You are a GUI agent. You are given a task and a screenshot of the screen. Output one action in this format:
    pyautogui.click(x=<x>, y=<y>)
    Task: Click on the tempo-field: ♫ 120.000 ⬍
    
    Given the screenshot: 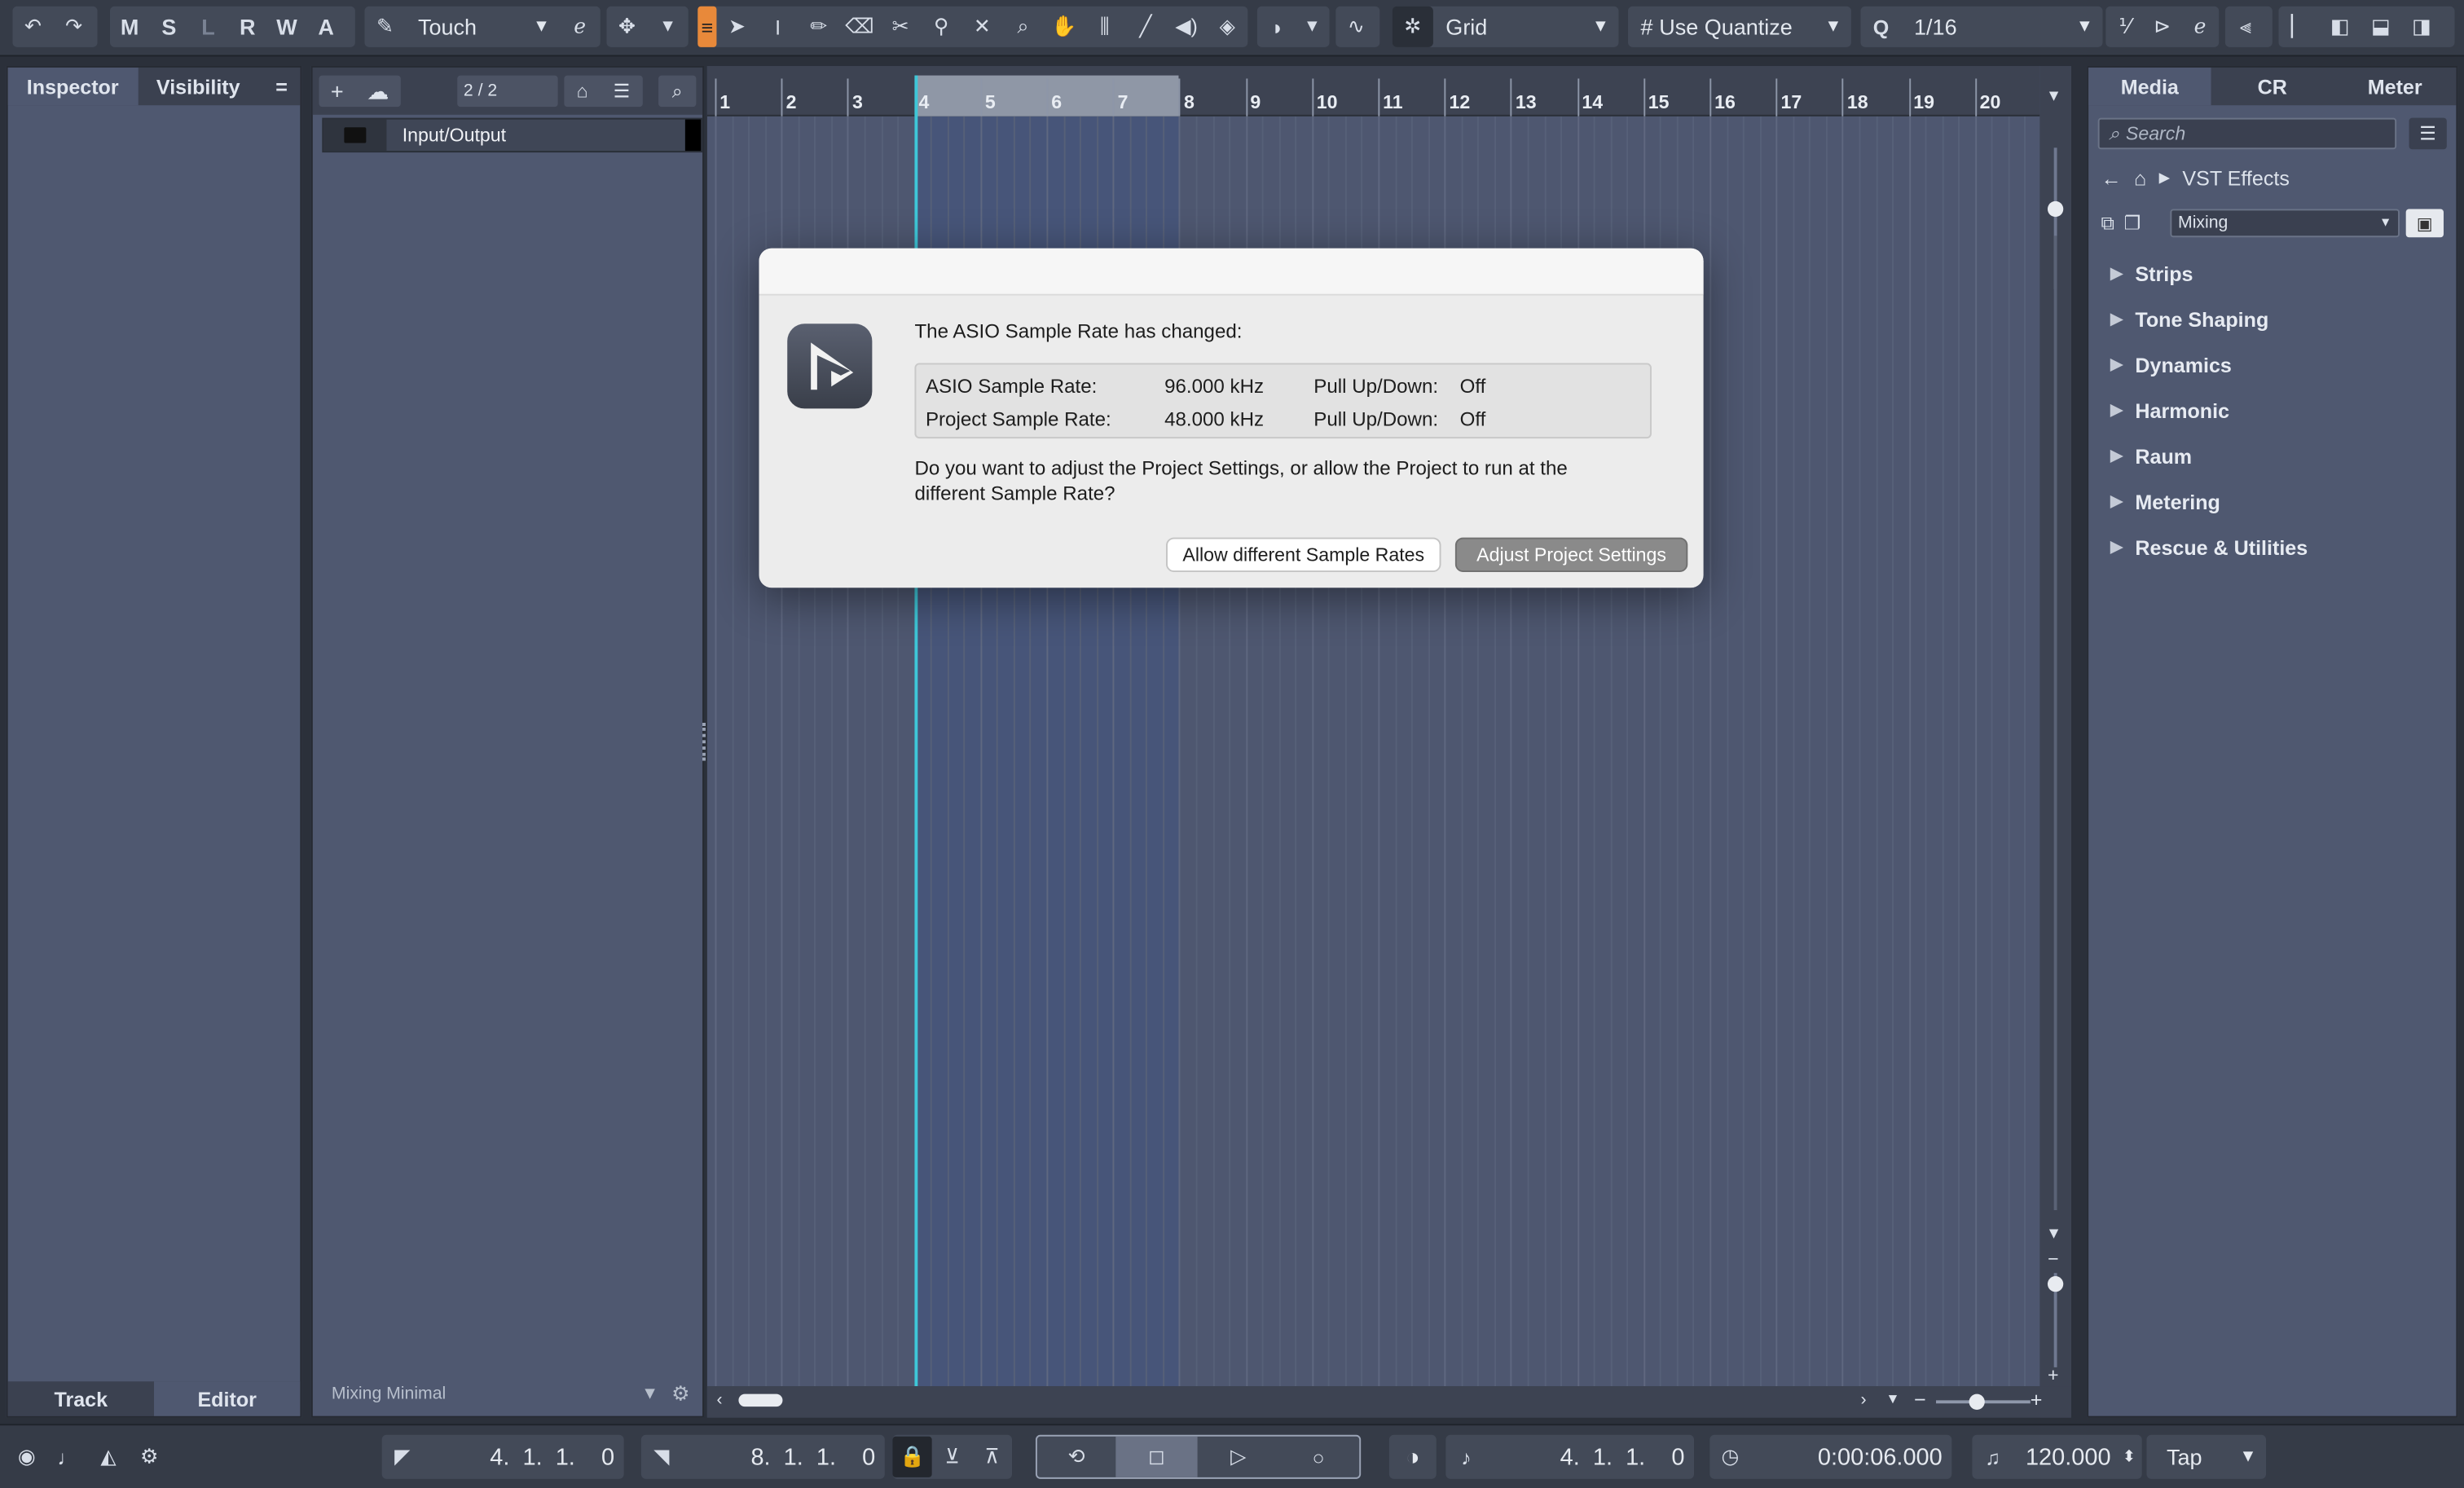 What is the action you would take?
    pyautogui.click(x=2057, y=1456)
    